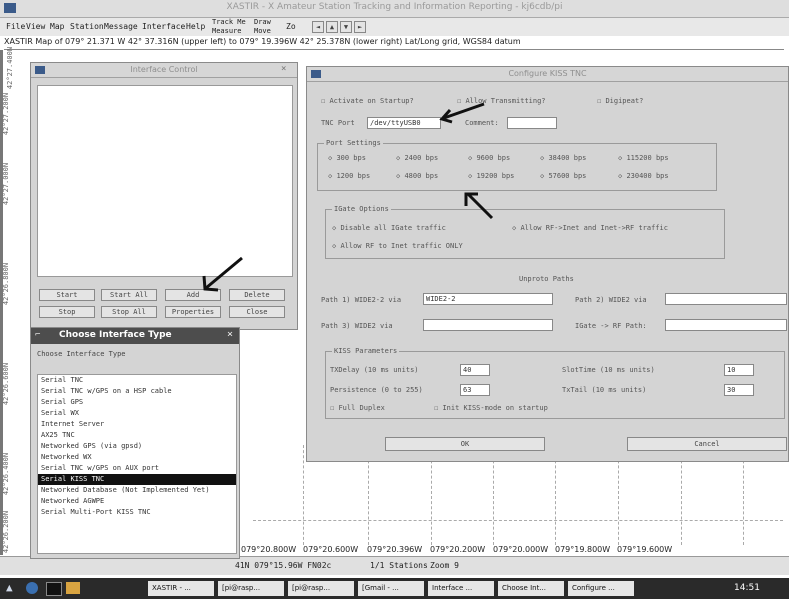 This screenshot has height=599, width=789. Describe the element at coordinates (137, 402) in the screenshot. I see `interface-type-item: Serial GPS` at that location.